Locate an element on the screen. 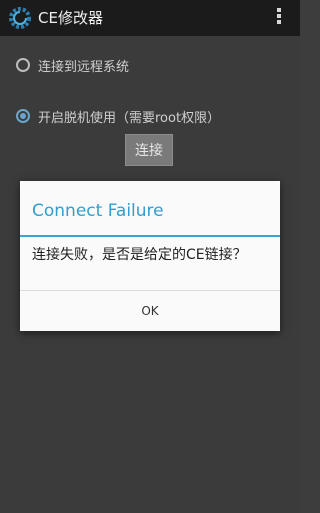 The width and height of the screenshot is (320, 513). option-offline-root: 开启脱机使用（需要root权限） is located at coordinates (118, 116).